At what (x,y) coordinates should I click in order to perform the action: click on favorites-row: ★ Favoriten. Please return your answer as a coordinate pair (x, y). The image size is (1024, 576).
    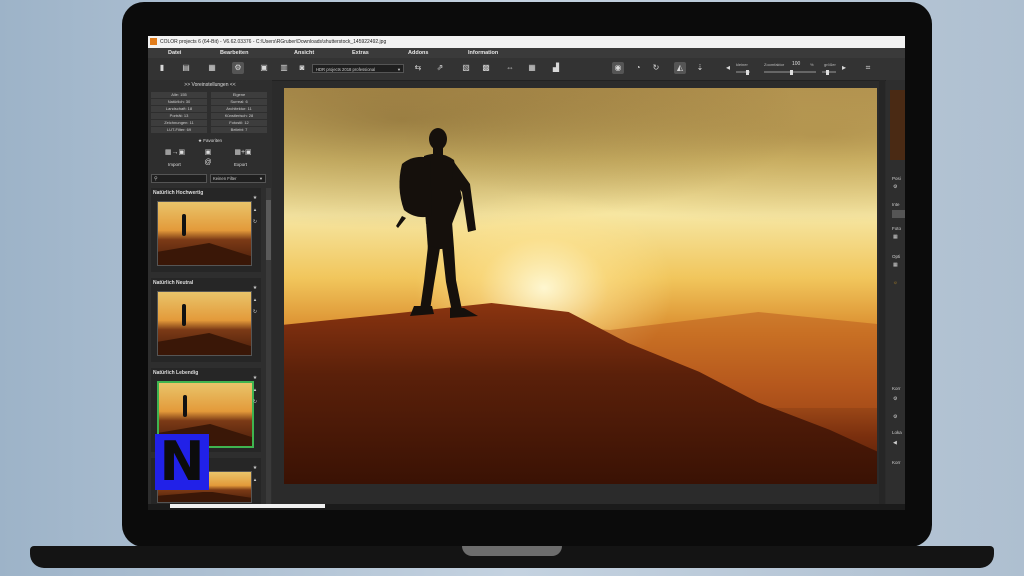
    Looking at the image, I should click on (210, 140).